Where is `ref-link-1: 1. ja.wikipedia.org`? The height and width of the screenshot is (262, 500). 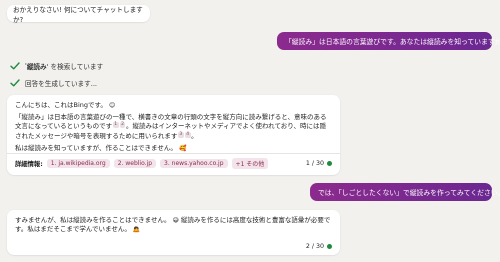 ref-link-1: 1. ja.wikipedia.org is located at coordinates (78, 163).